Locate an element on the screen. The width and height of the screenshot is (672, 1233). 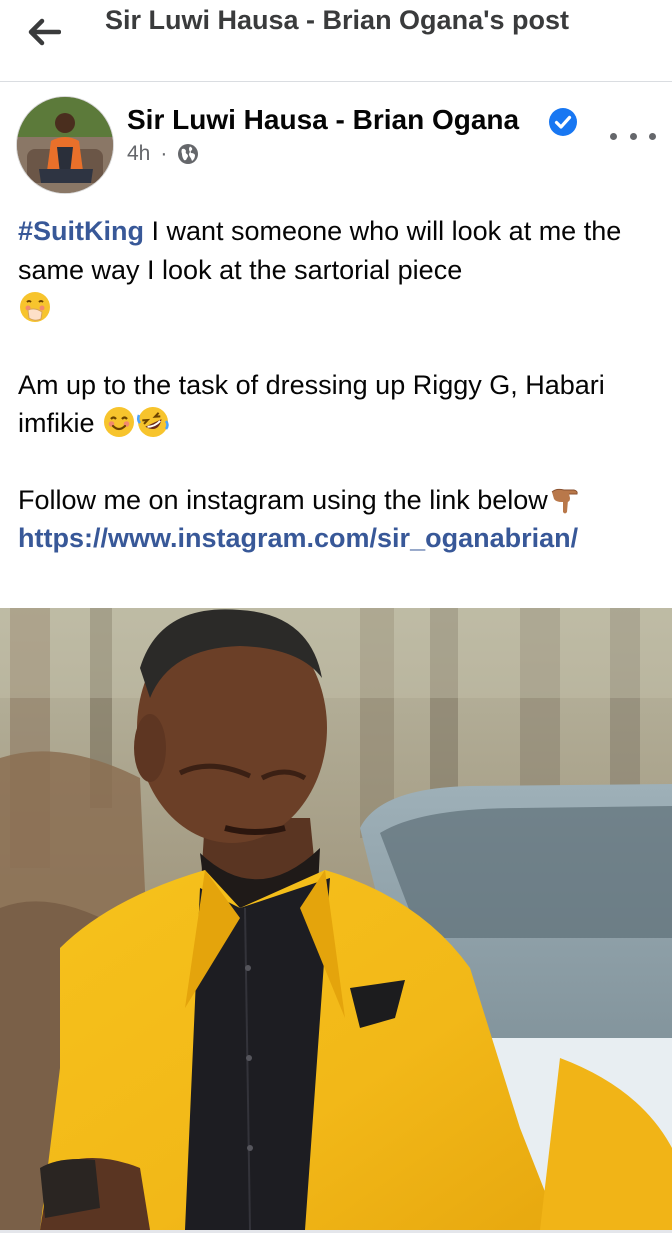
backhand-index-pointing-down-emoji-icon is located at coordinates (564, 500).